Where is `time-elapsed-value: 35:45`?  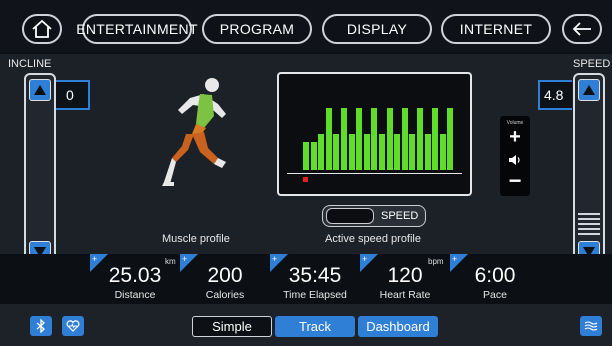 time-elapsed-value: 35:45 is located at coordinates (315, 275).